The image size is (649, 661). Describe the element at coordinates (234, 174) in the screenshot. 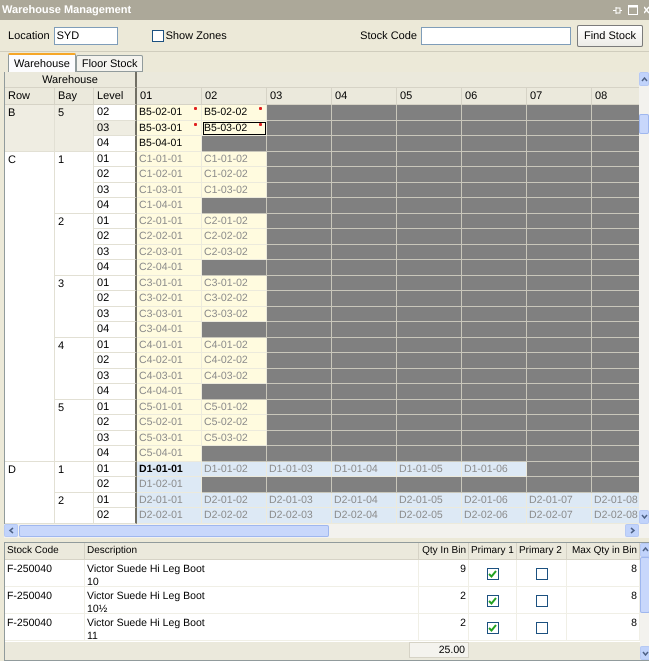

I see `bin-cell: C1-02-02` at that location.